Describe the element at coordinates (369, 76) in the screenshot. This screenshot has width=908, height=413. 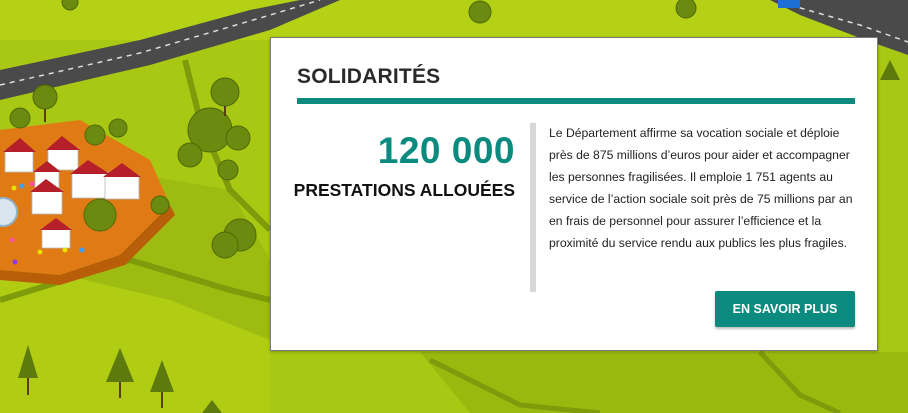
I see `section-title: SOLIDARITÉS` at that location.